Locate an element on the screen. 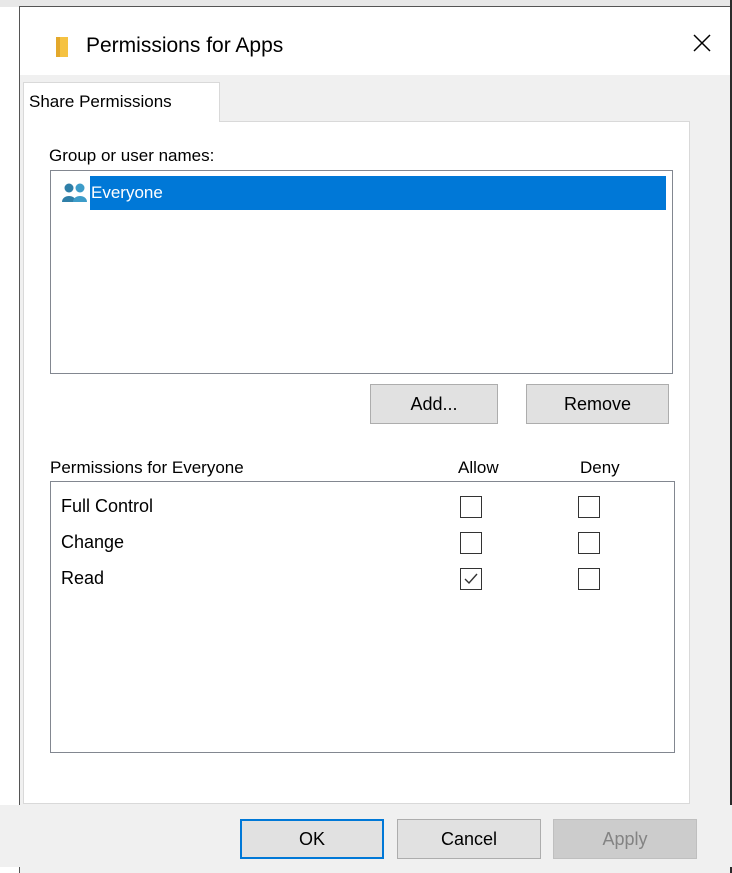 The width and height of the screenshot is (732, 873). permission-name: Change is located at coordinates (93, 542).